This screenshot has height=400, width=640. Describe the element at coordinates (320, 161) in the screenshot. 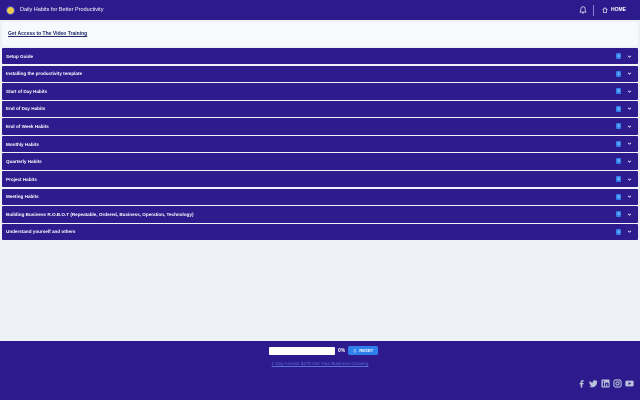

I see `habit-section-row: Quarterly Habits 3` at that location.